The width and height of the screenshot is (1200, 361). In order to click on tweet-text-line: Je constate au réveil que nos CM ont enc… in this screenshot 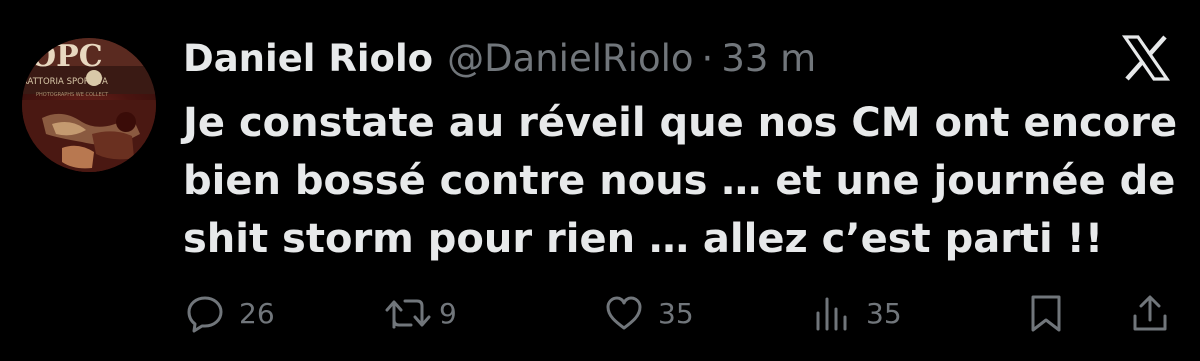, I will do `click(680, 123)`.